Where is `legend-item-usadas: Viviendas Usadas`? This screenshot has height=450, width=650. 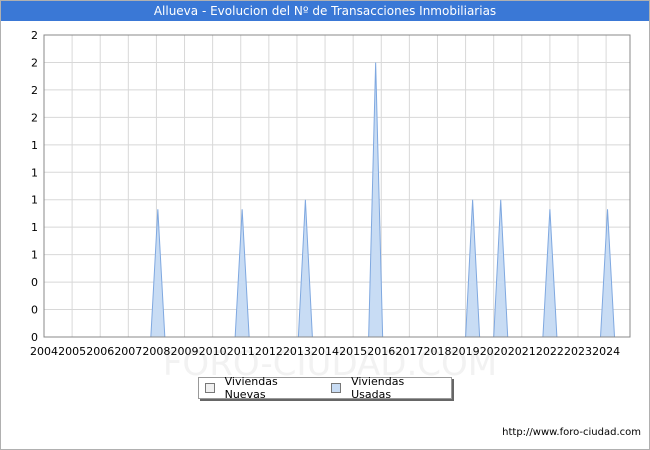
legend-item-usadas: Viviendas Usadas is located at coordinates (387, 388).